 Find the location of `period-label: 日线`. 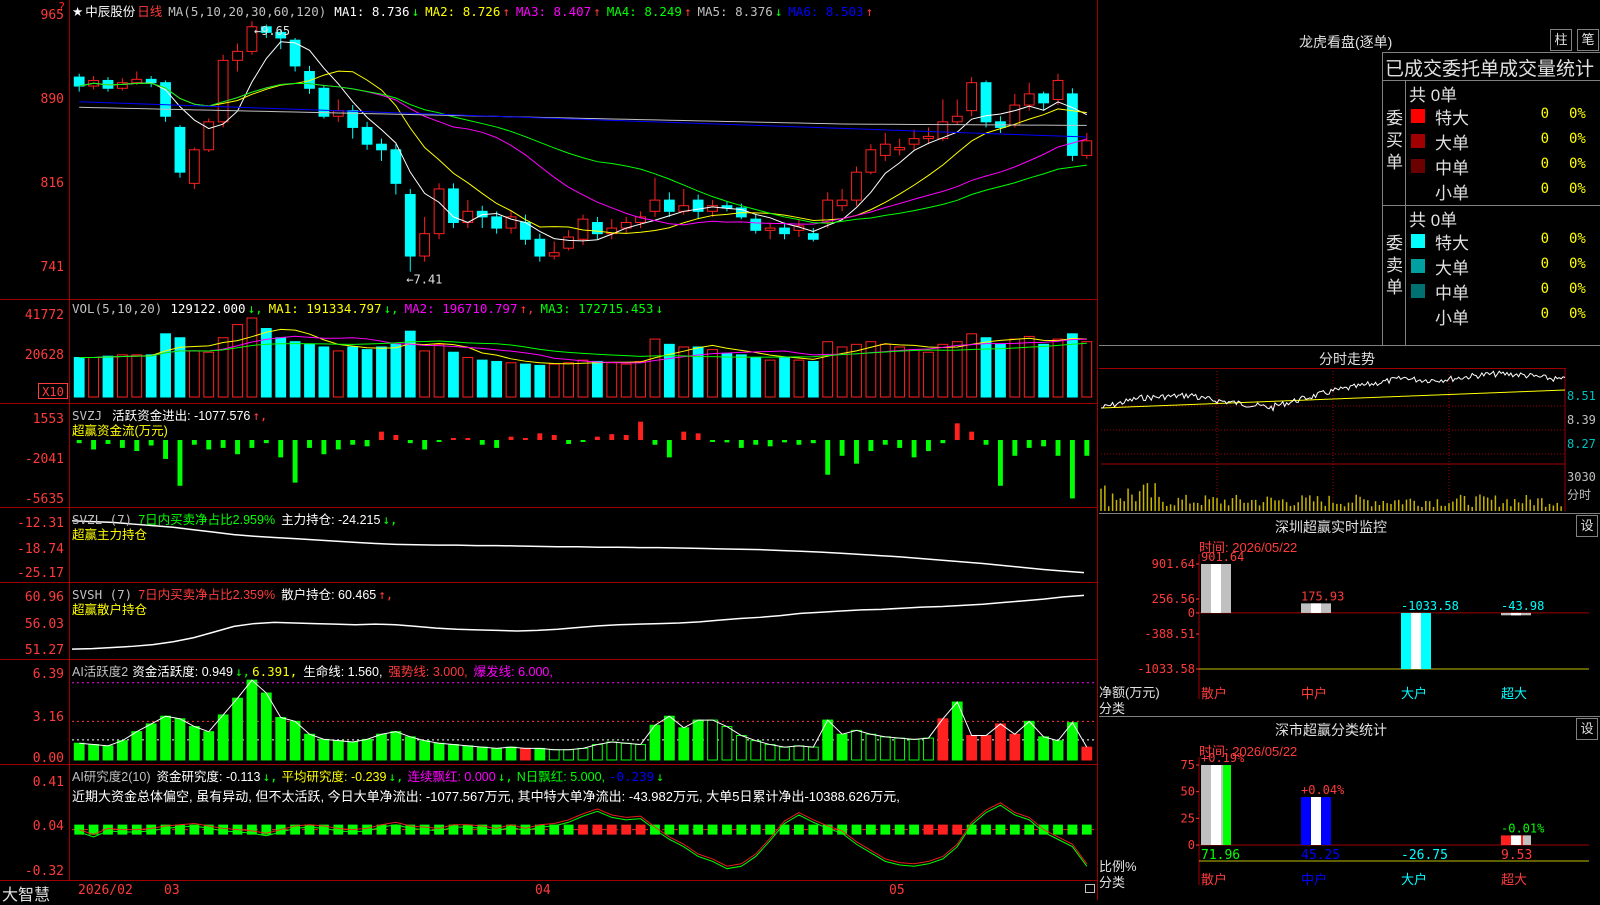

period-label: 日线 is located at coordinates (149, 12).